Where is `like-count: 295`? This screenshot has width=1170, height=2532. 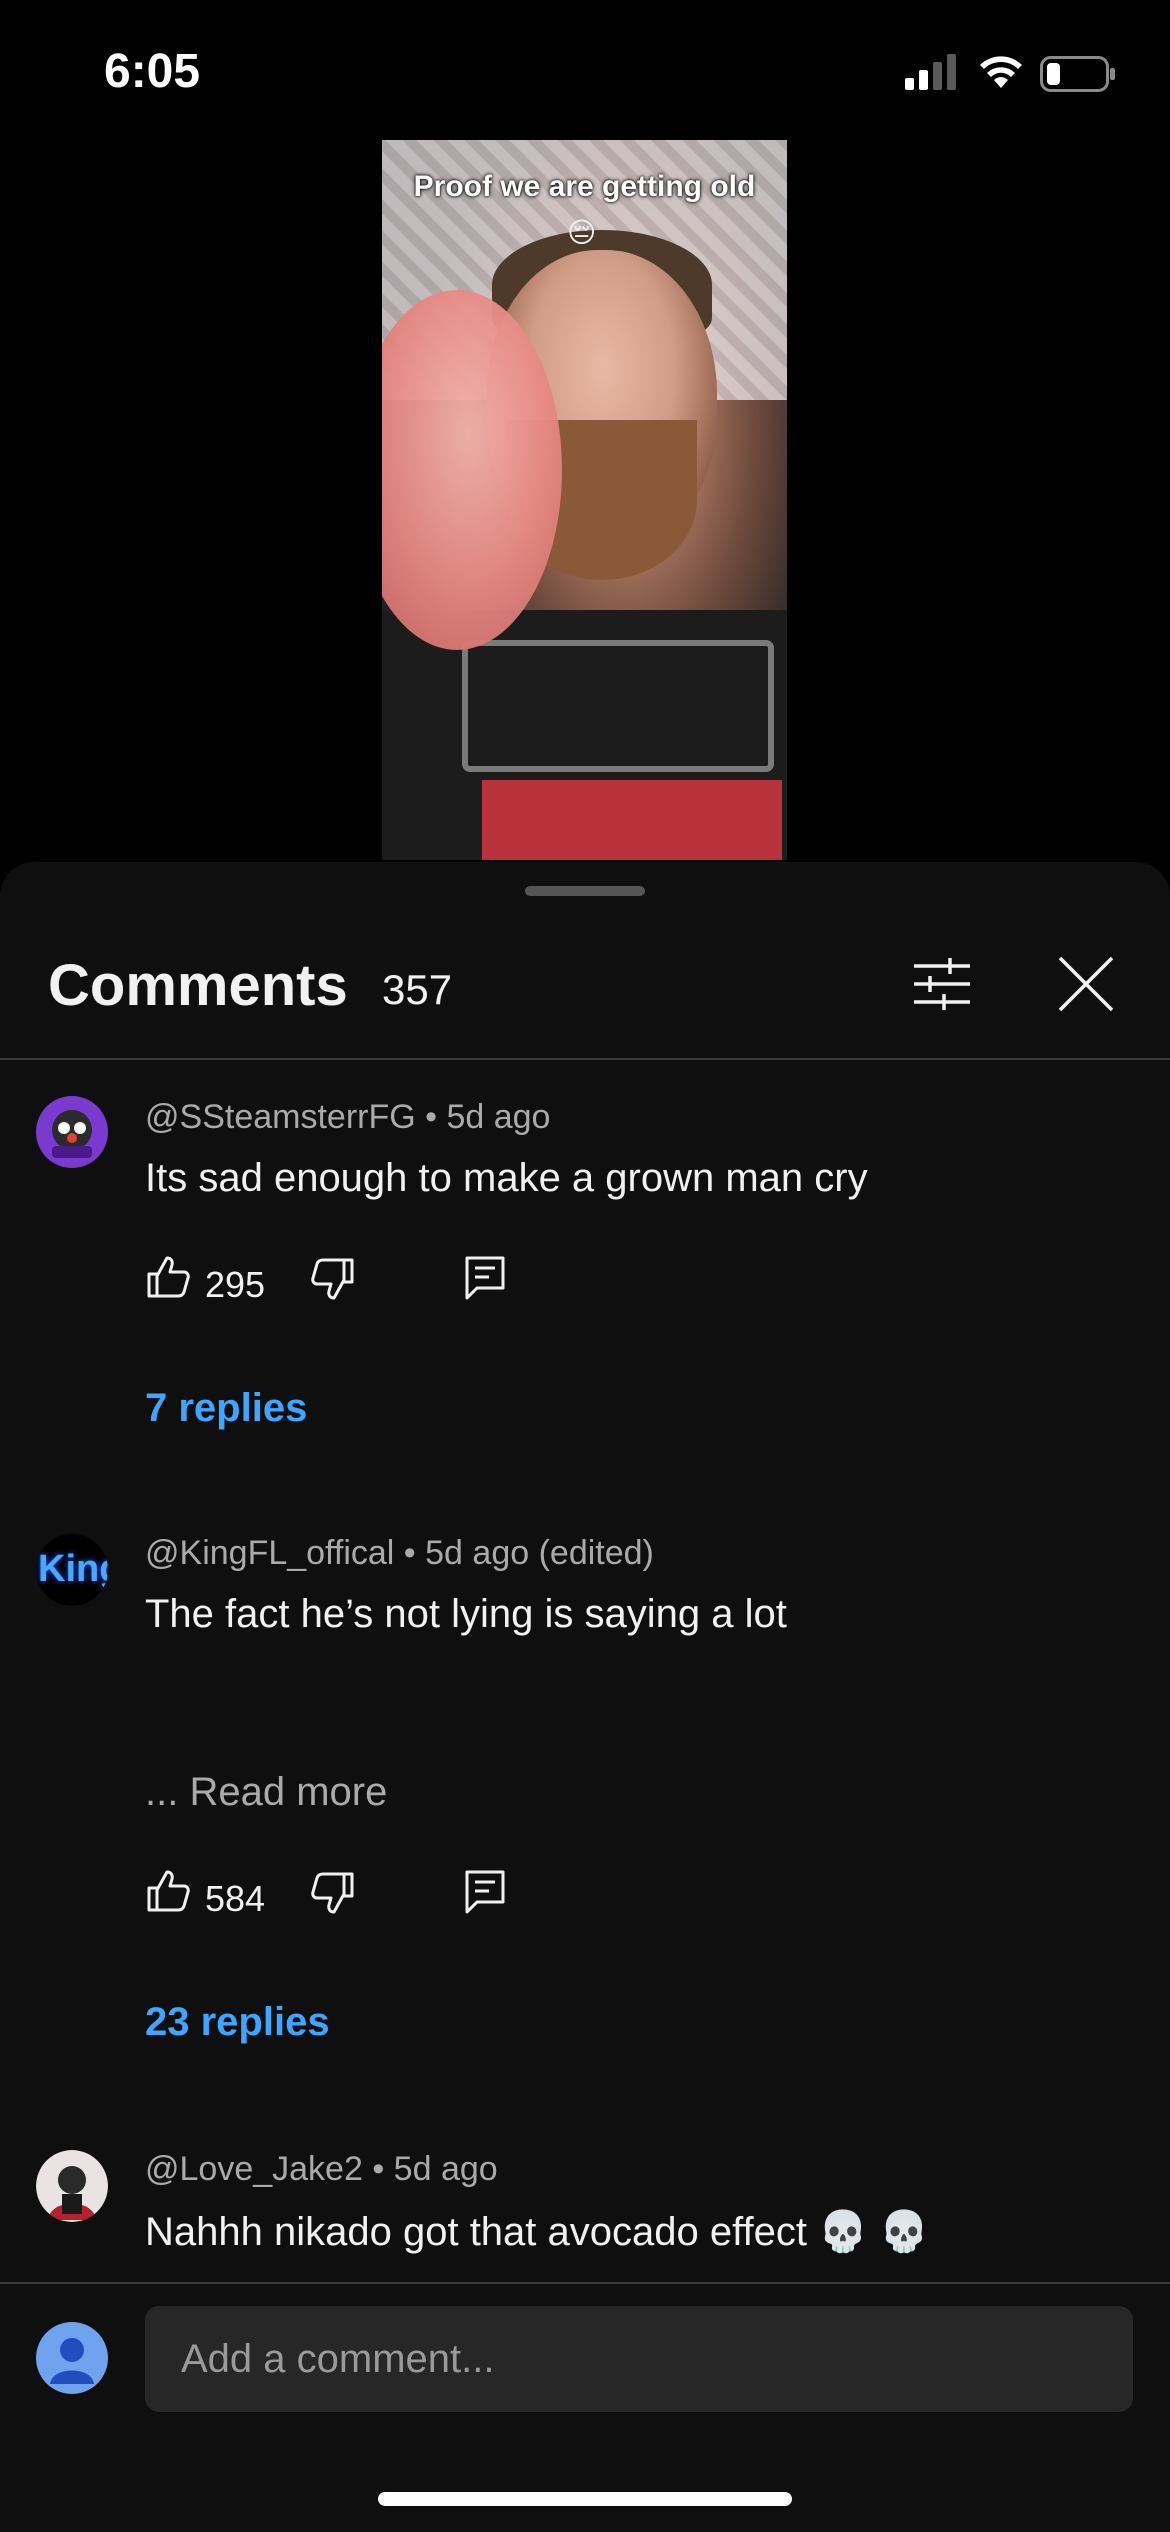 like-count: 295 is located at coordinates (235, 1284).